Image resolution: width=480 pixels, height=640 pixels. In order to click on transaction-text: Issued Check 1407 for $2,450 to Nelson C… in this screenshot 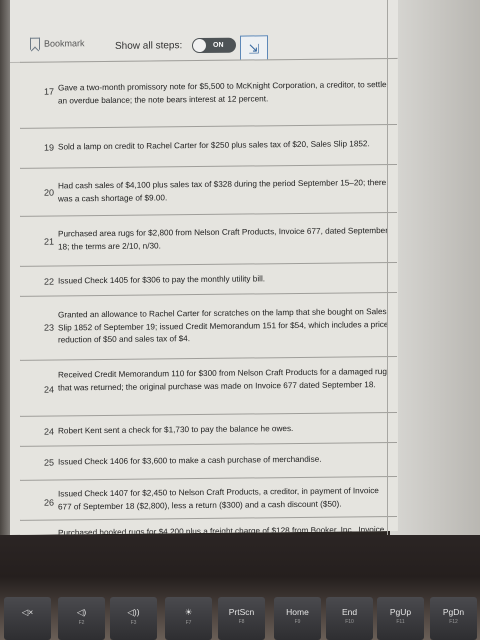, I will do `click(218, 498)`.